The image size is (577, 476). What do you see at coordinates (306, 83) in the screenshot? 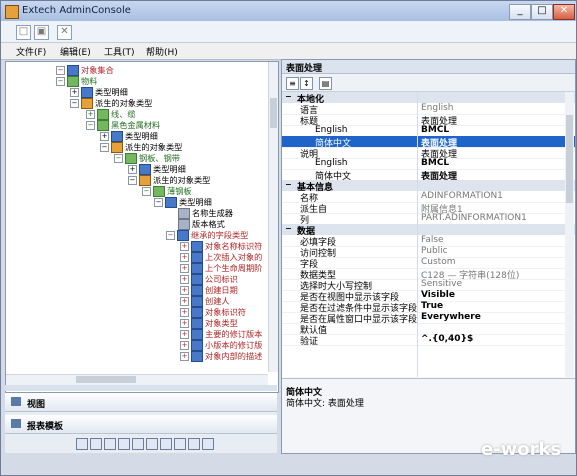
I see `alphabetical-sort-icon: ↕` at bounding box center [306, 83].